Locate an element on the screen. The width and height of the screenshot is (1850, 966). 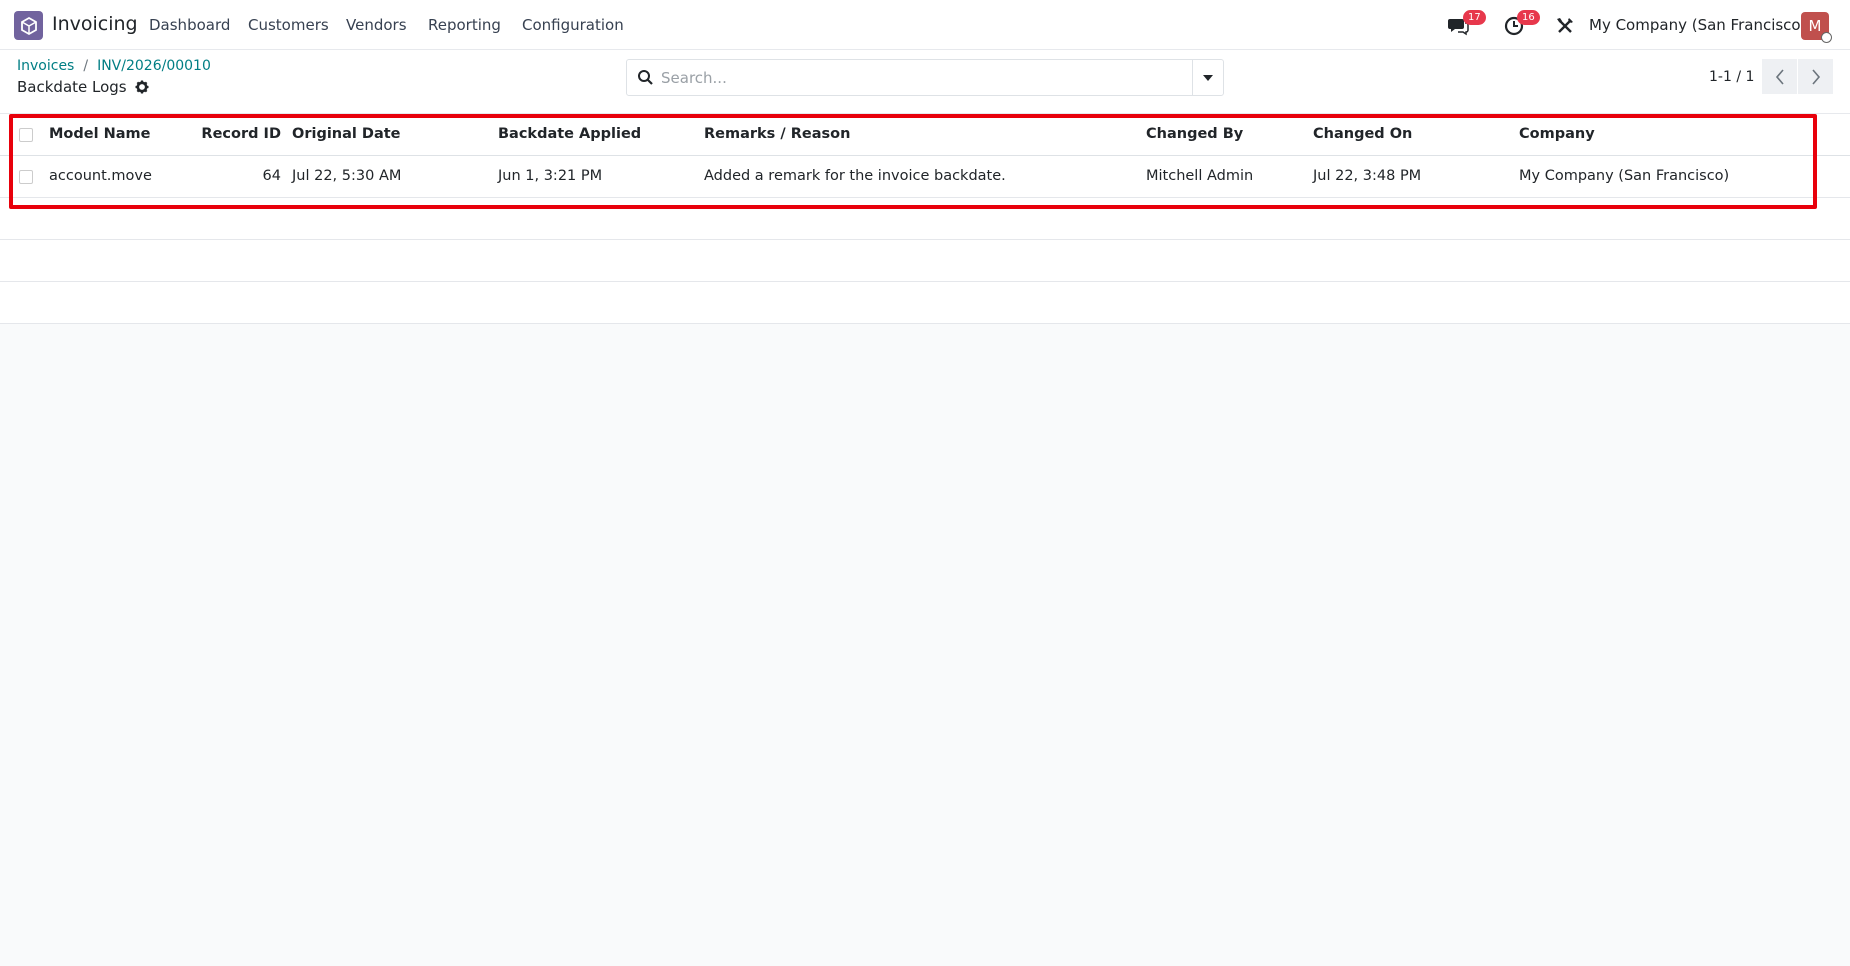
page-title-text: Backdate Logs is located at coordinates (72, 87).